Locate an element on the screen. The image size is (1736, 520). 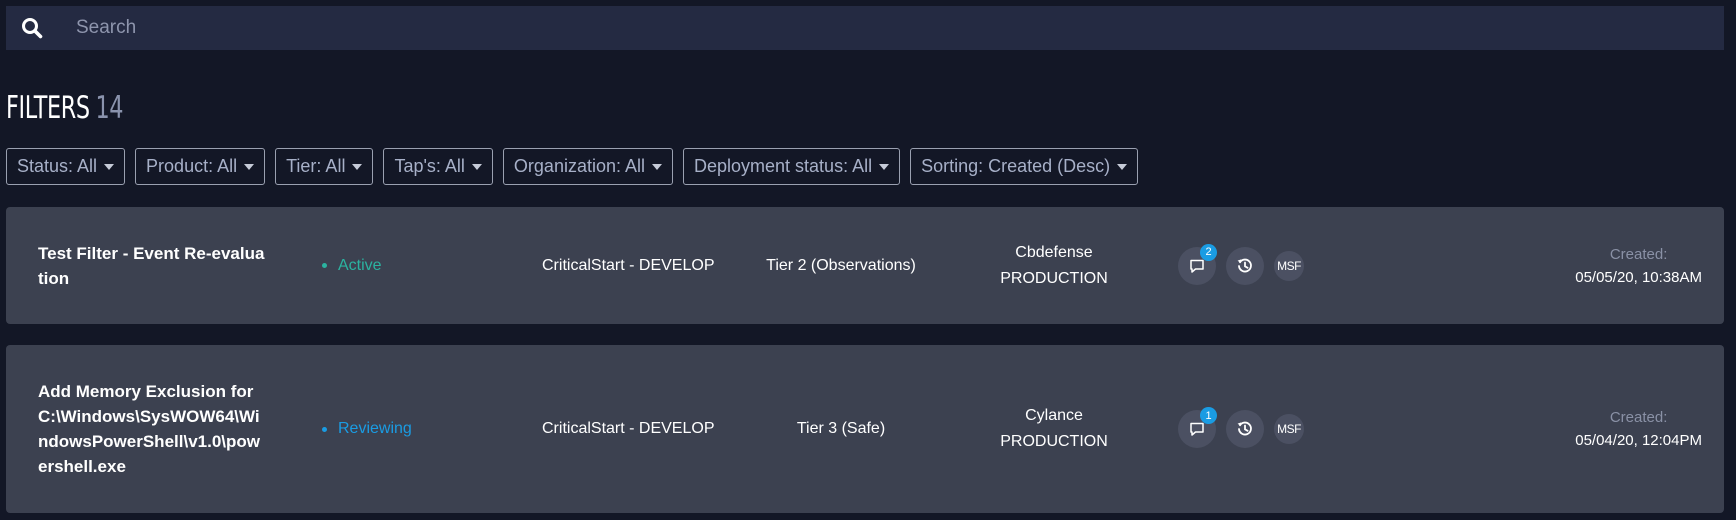
sorting-dropdown: Sorting: Created (Desc) is located at coordinates (1024, 166).